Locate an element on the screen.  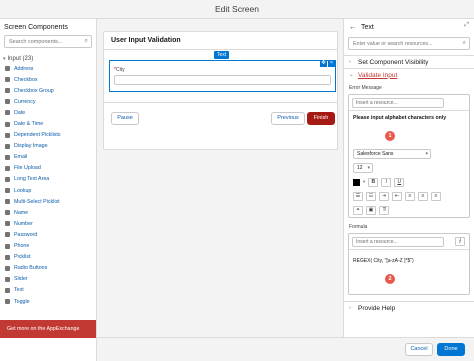
component-item: Long Text Area is located at coordinates (48, 179).